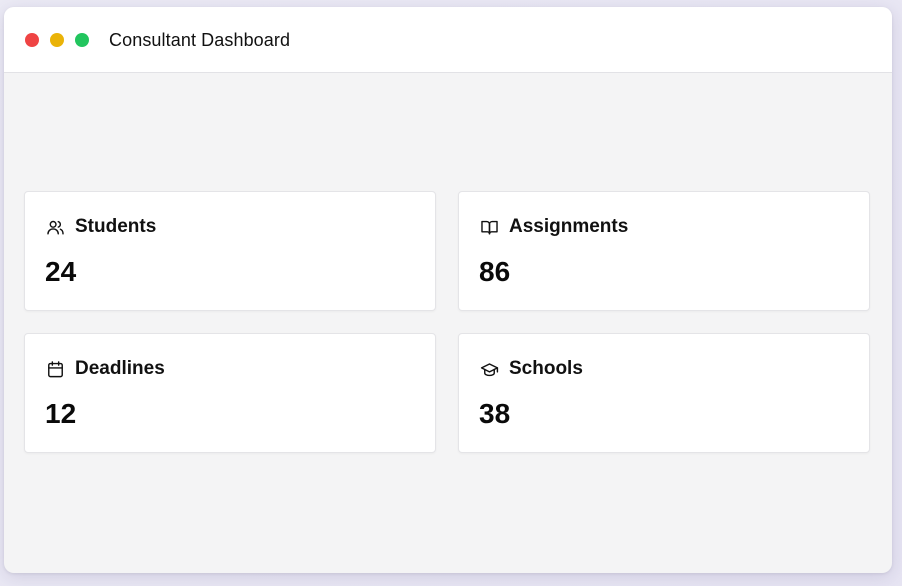 The image size is (902, 586). Describe the element at coordinates (32, 40) in the screenshot. I see `close-window-button` at that location.